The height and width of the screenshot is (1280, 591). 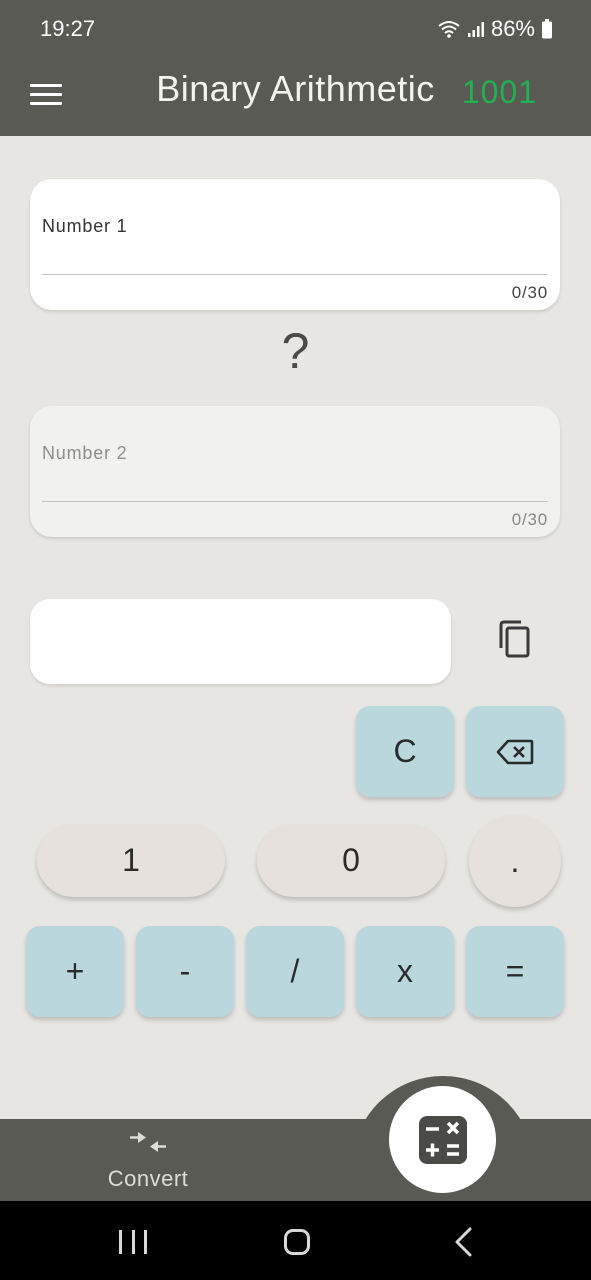 What do you see at coordinates (295, 501) in the screenshot?
I see `number2-underline` at bounding box center [295, 501].